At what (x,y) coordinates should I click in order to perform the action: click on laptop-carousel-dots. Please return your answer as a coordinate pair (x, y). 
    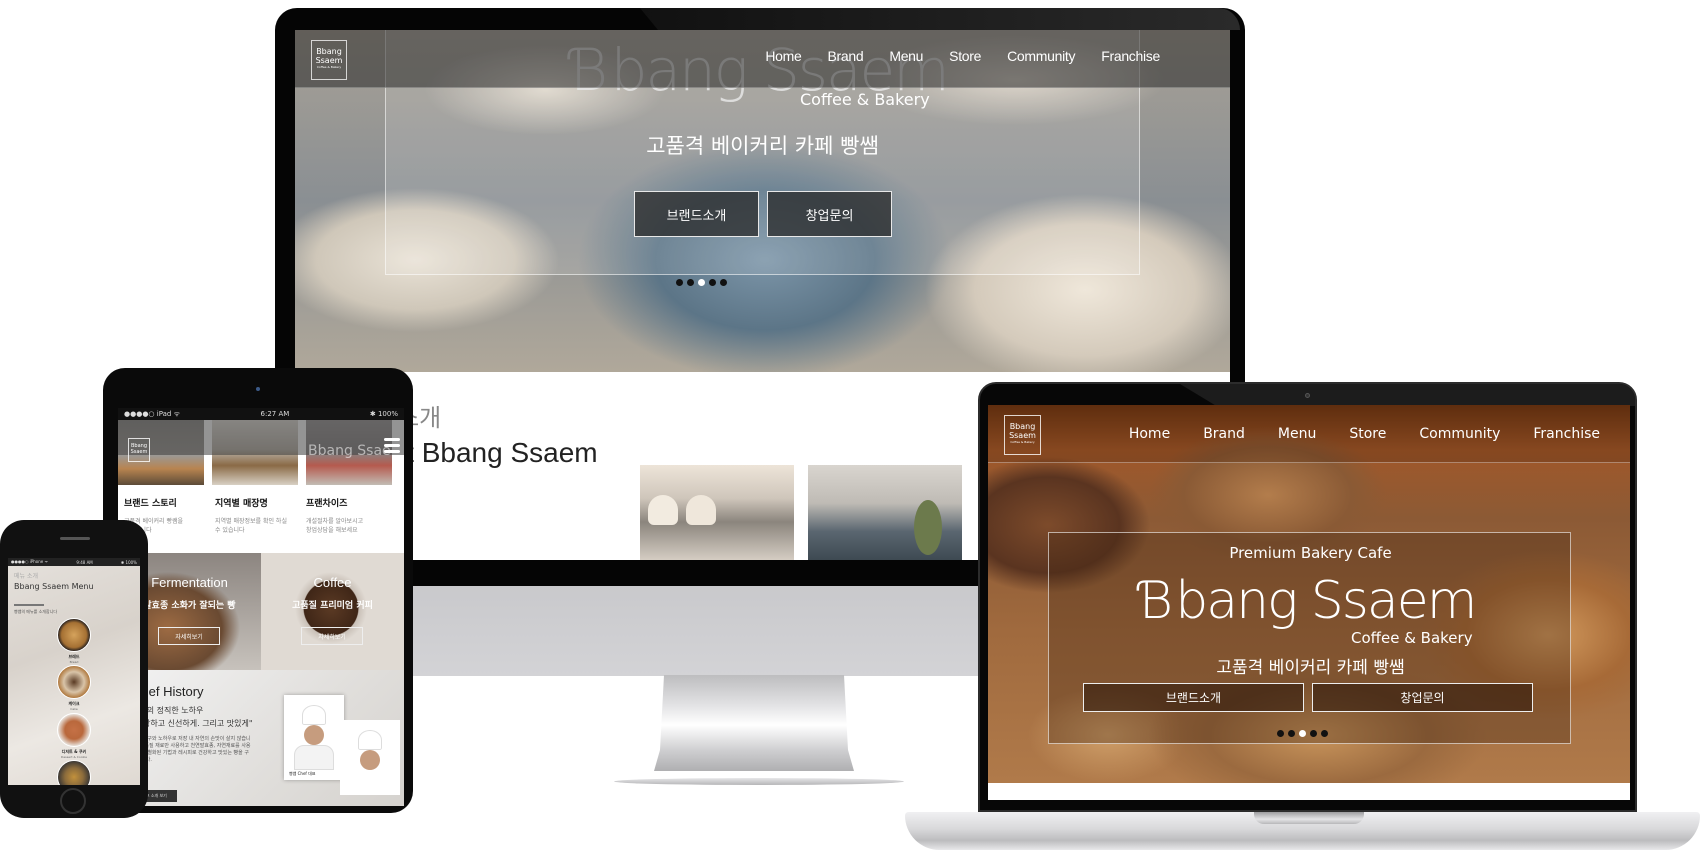
    Looking at the image, I should click on (1302, 733).